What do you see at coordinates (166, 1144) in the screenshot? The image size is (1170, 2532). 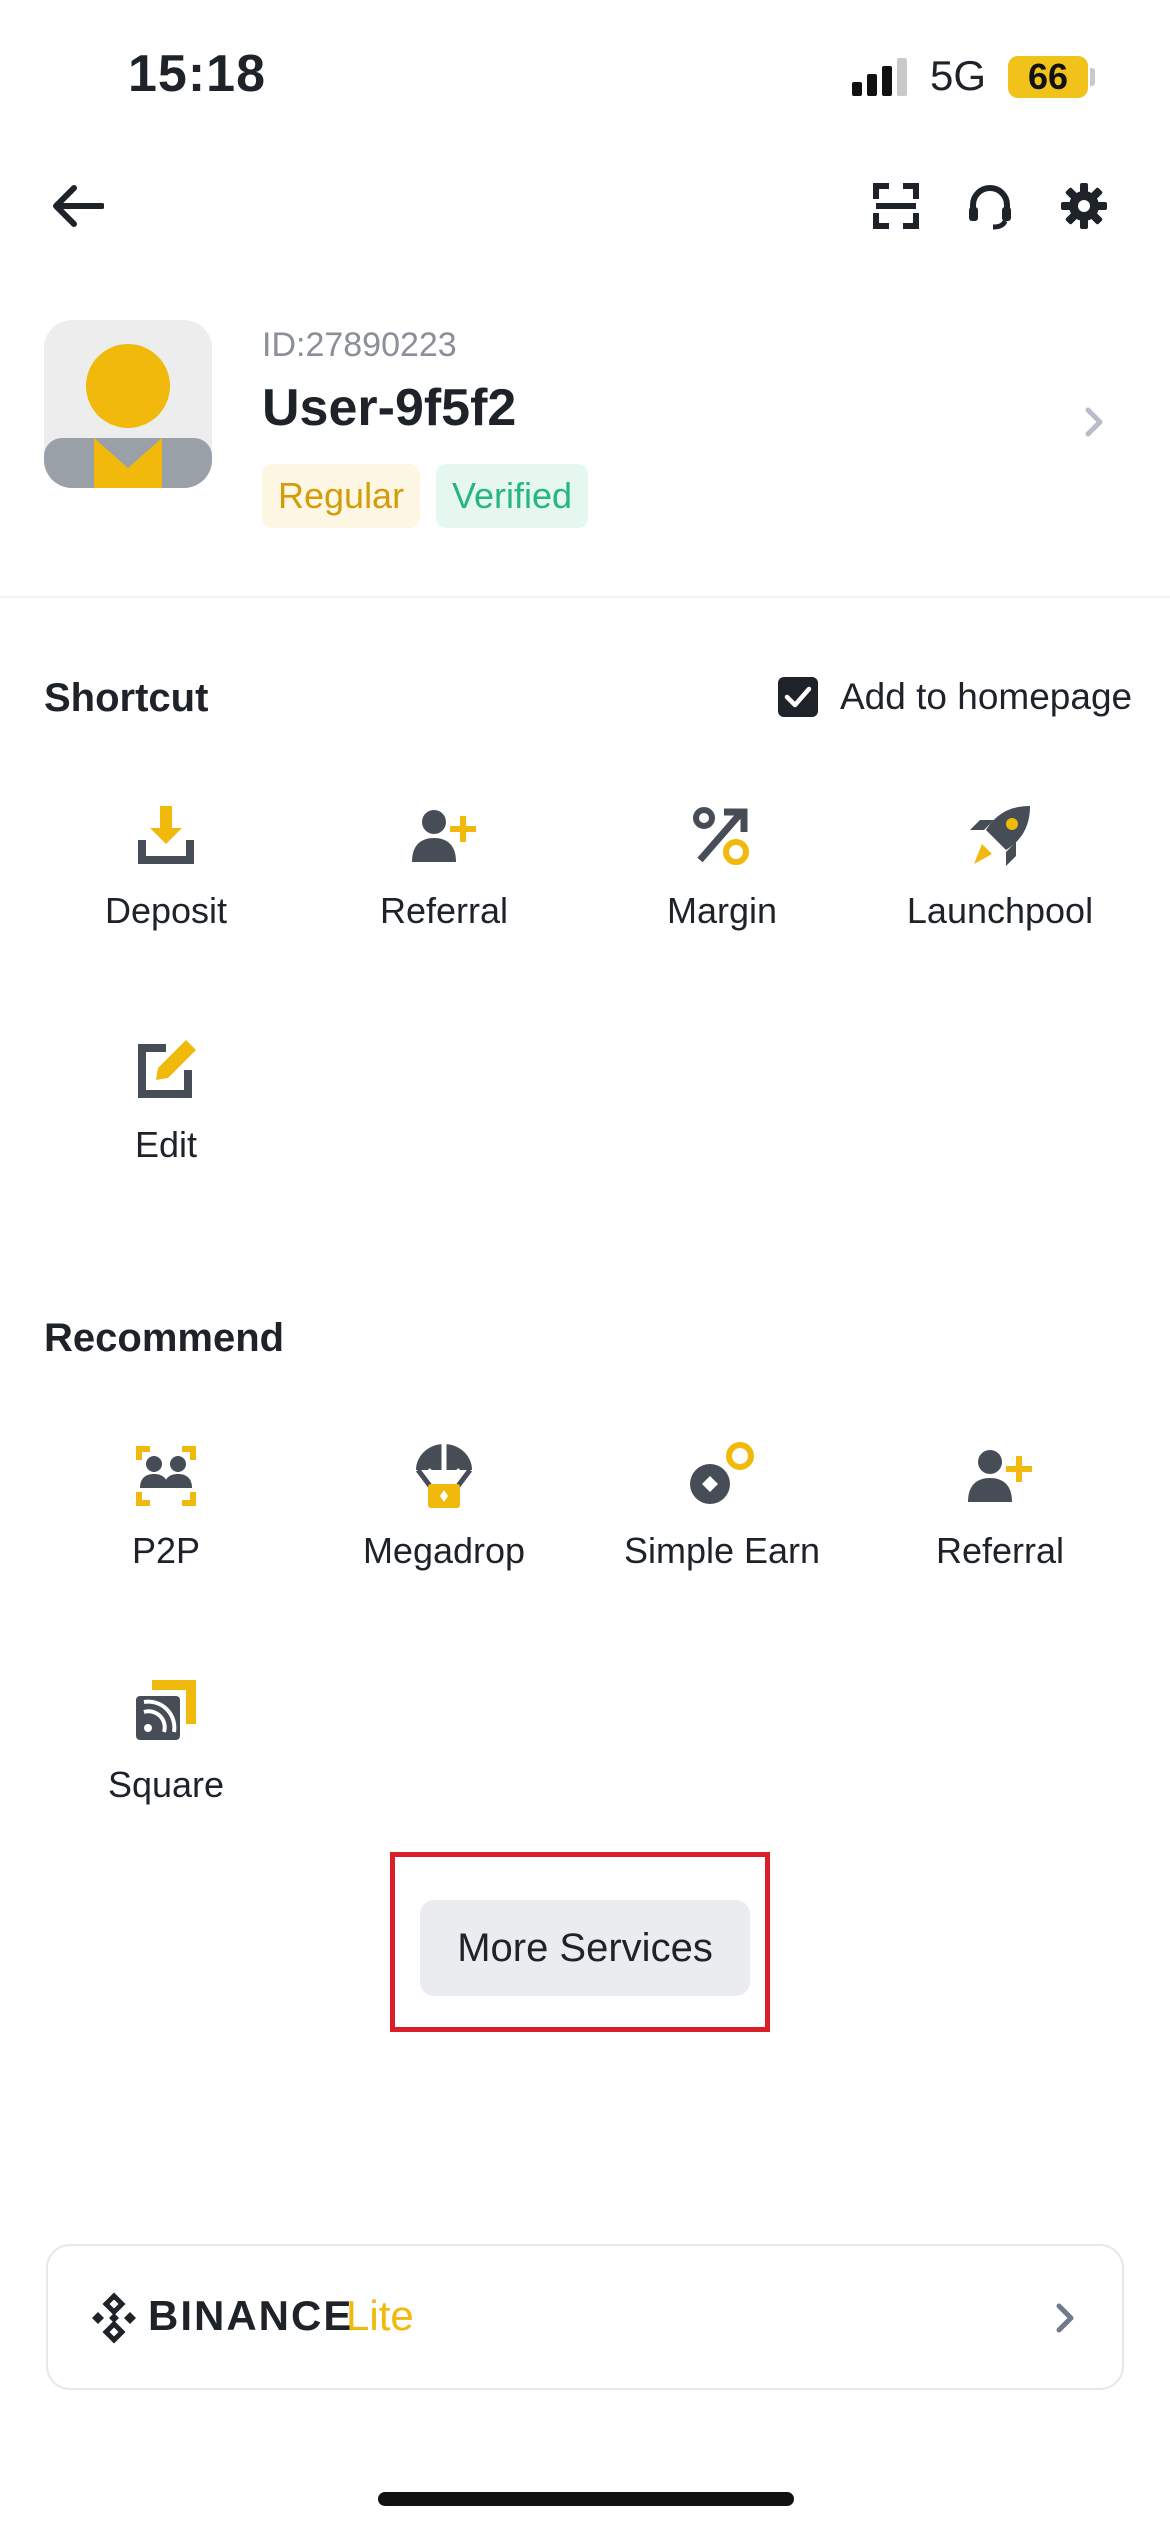 I see `tile-label: Edit` at bounding box center [166, 1144].